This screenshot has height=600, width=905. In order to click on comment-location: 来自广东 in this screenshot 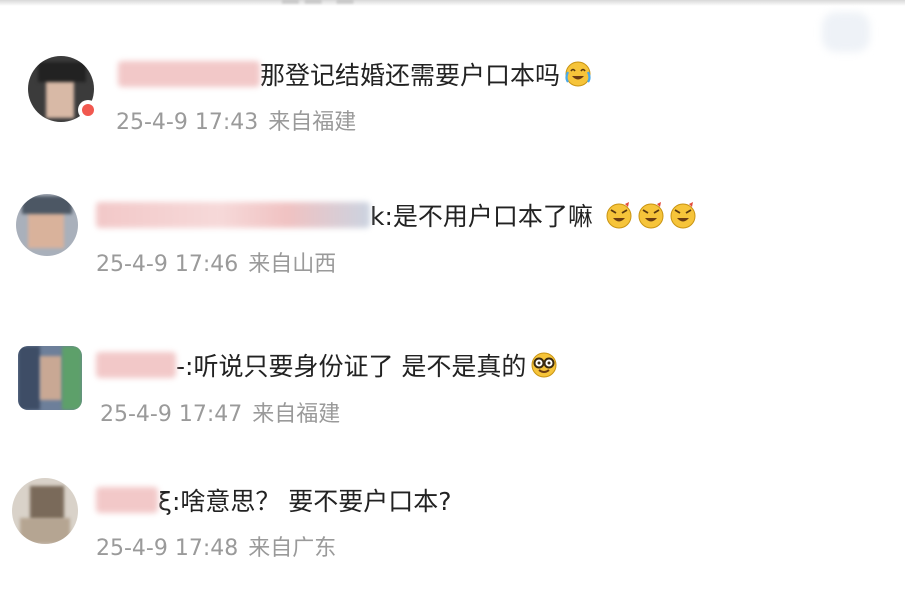, I will do `click(292, 548)`.